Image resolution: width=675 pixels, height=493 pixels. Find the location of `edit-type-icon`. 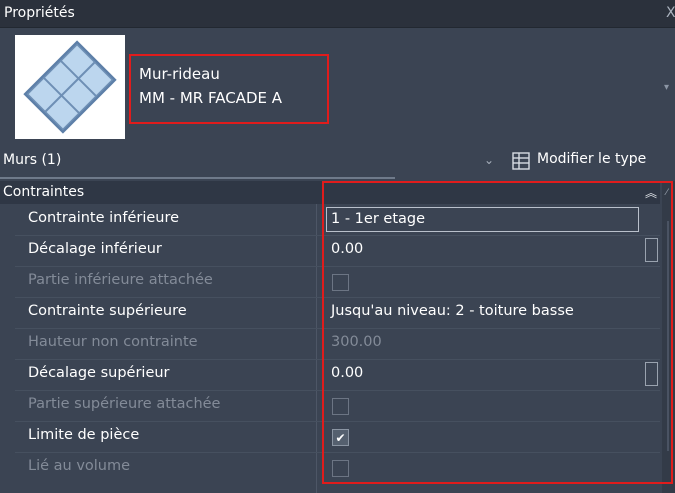

edit-type-icon is located at coordinates (521, 161).